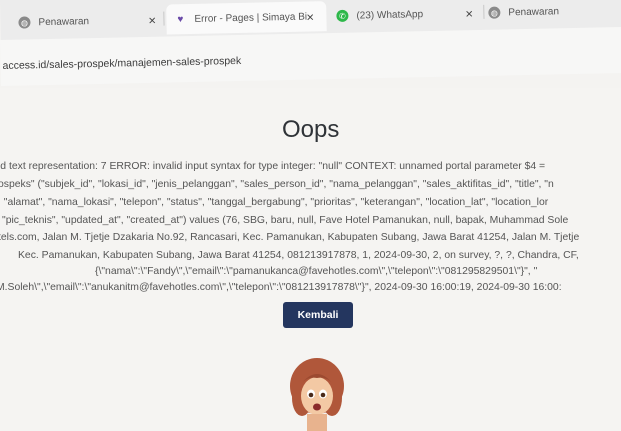  I want to click on back-button: Kembali, so click(318, 315).